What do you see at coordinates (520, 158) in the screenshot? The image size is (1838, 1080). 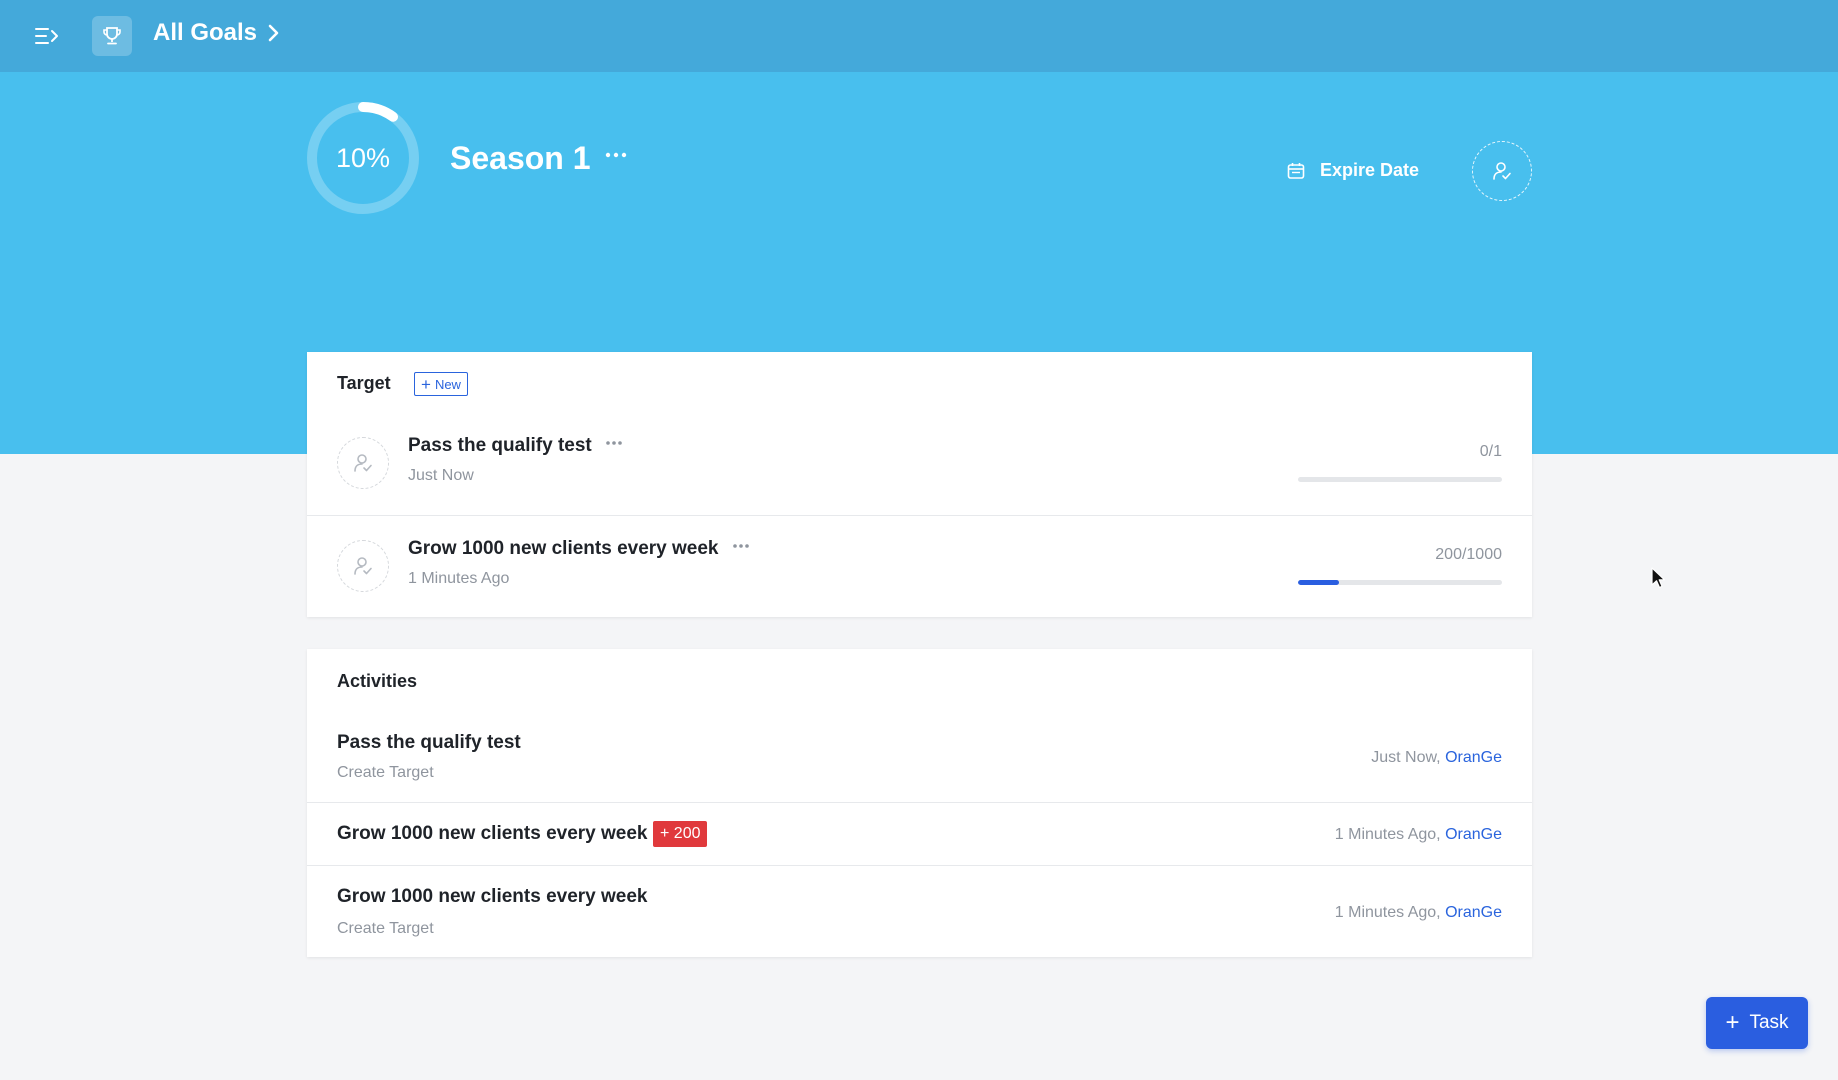 I see `goal-title: Season 1` at bounding box center [520, 158].